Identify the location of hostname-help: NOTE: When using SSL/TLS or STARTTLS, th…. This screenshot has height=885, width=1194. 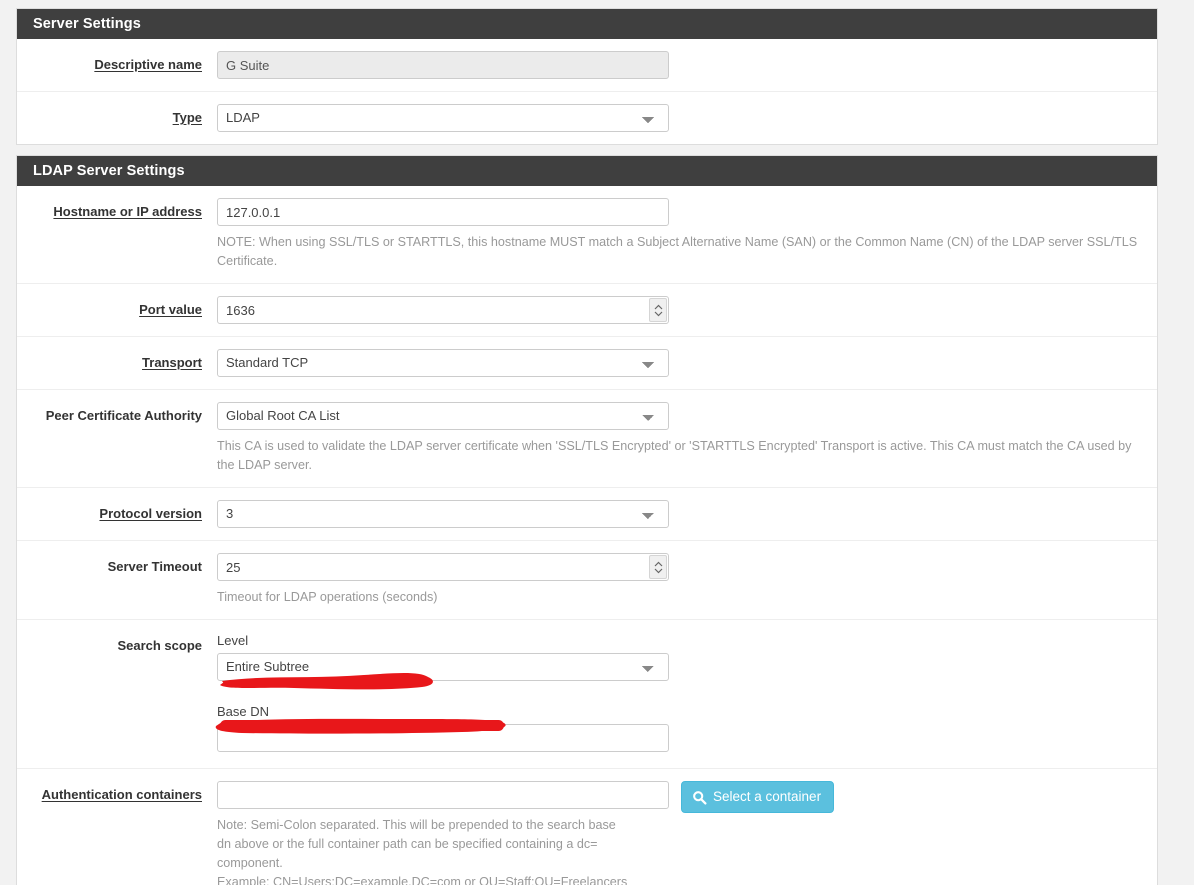
(677, 251).